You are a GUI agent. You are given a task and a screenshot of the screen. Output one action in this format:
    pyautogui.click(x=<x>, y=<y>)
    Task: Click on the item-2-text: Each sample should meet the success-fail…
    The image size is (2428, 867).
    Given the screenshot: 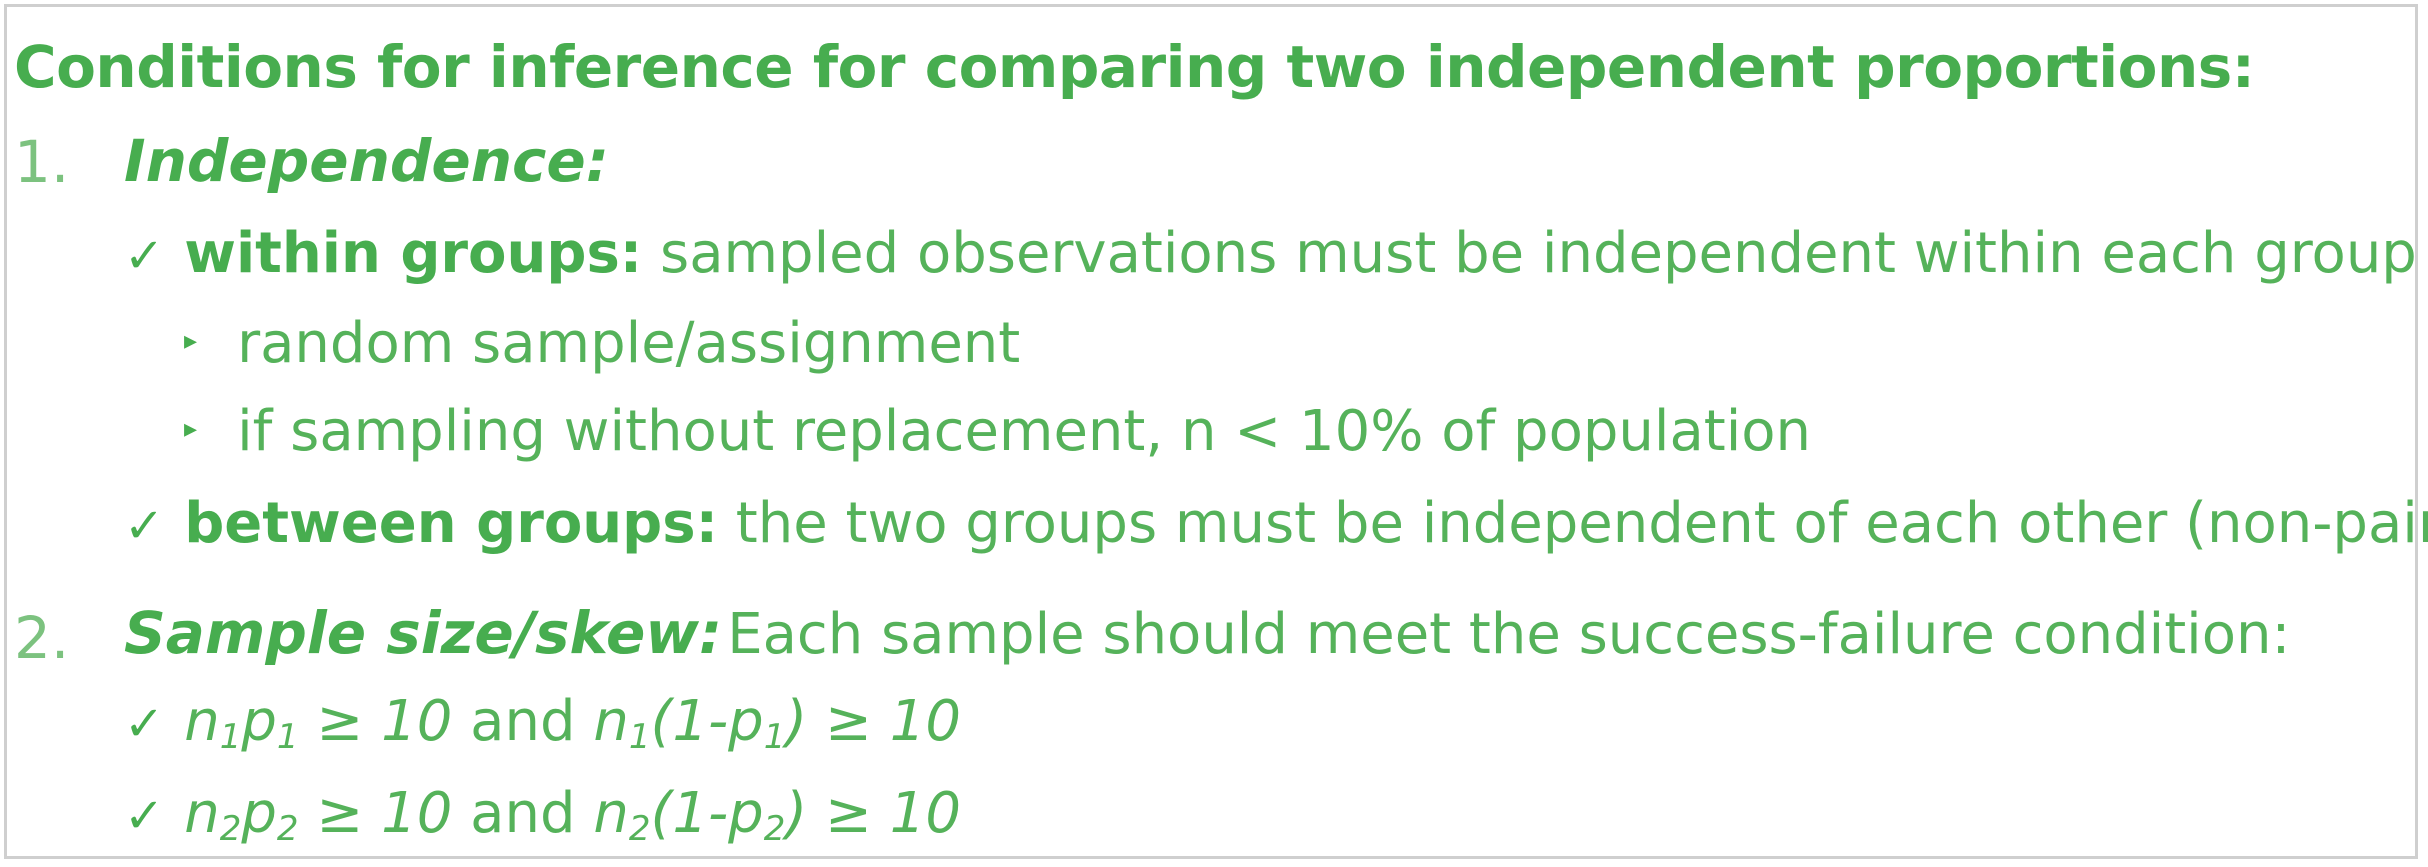 What is the action you would take?
    pyautogui.click(x=1509, y=634)
    